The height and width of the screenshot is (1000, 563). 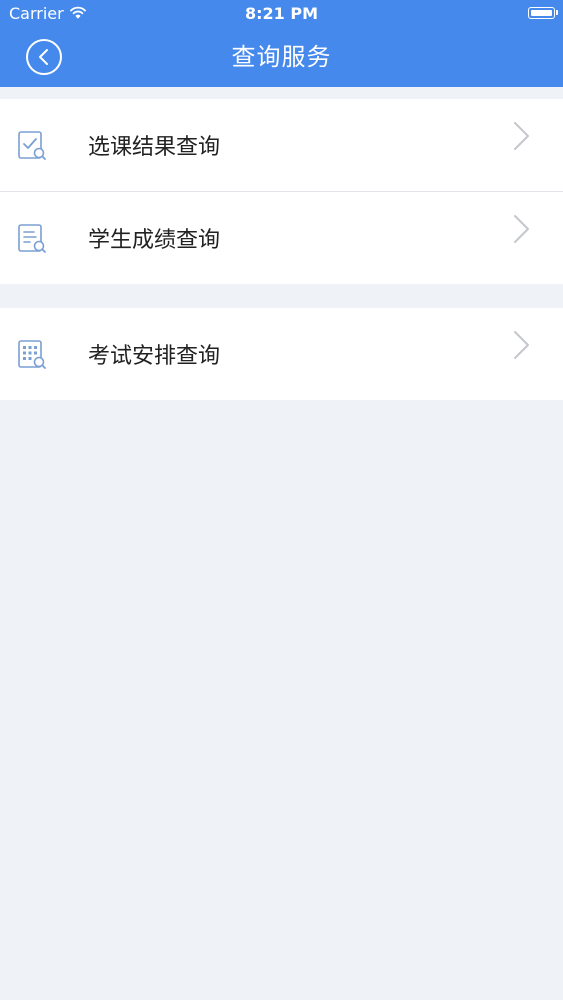 I want to click on navigation-bar: Carrier 8:21 PM 查询服务, so click(x=281, y=43).